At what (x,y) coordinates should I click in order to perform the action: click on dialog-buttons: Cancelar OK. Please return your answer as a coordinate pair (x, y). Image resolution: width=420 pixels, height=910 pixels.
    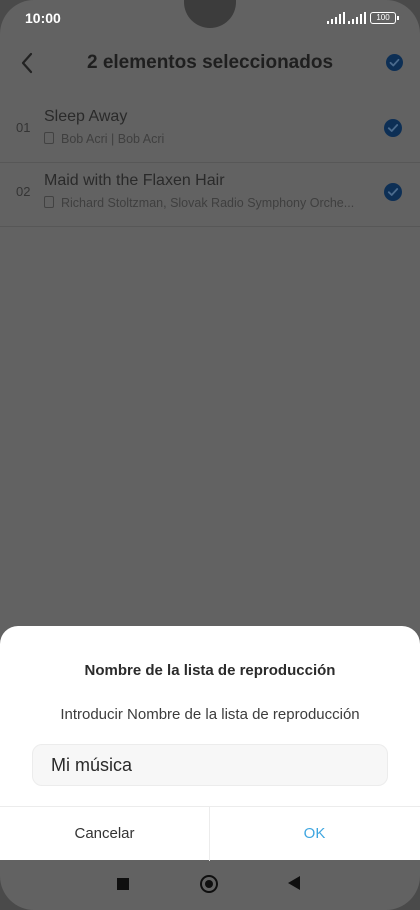
    Looking at the image, I should click on (210, 833).